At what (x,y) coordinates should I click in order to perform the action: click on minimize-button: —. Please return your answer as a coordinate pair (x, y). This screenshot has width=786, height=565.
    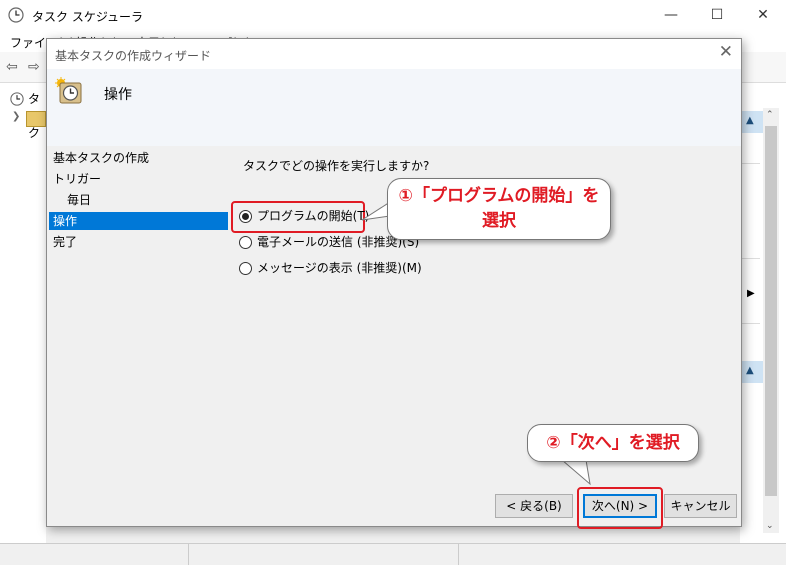
    Looking at the image, I should click on (671, 15).